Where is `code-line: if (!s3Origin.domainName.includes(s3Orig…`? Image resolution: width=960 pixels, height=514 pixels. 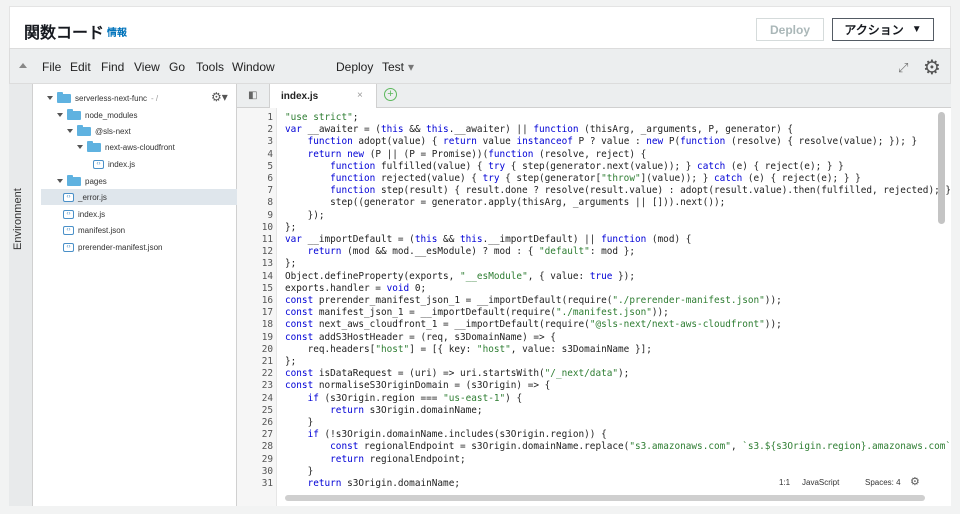 code-line: if (!s3Origin.domainName.includes(s3Orig… is located at coordinates (446, 435).